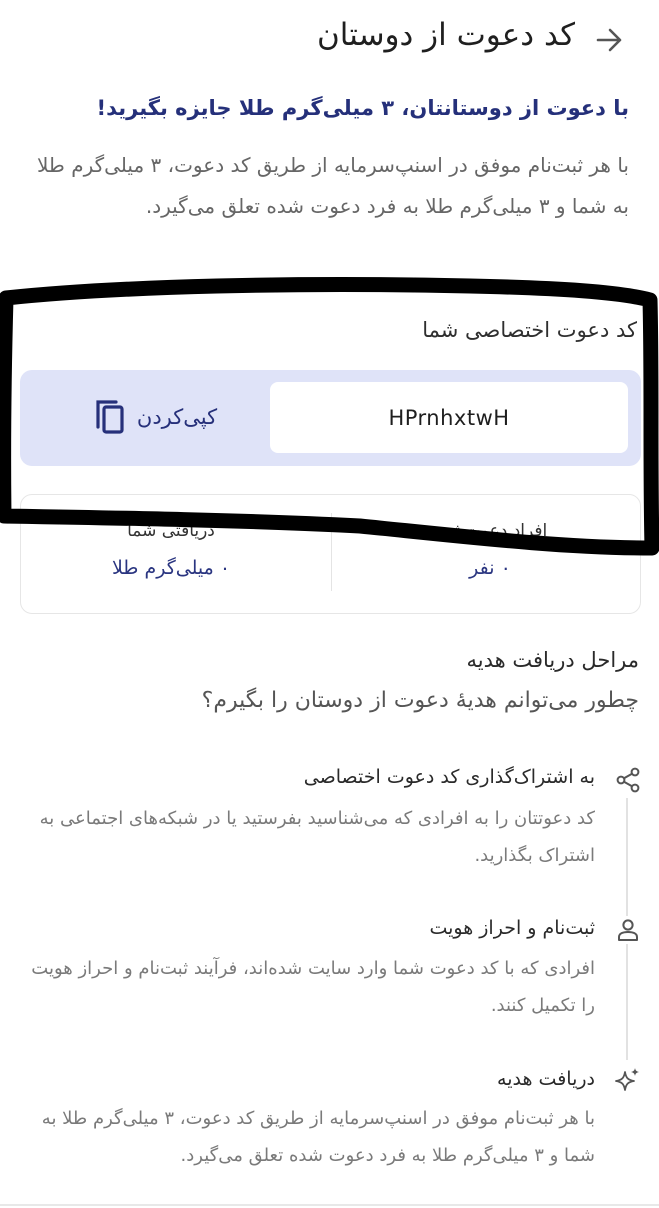 The image size is (659, 1208). Describe the element at coordinates (512, 928) in the screenshot. I see `step-2-title: ثبت‌نام و احراز هویت` at that location.